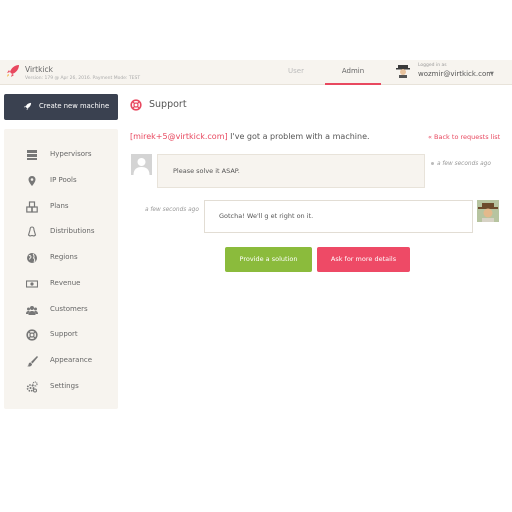 The height and width of the screenshot is (512, 512). Describe the element at coordinates (363, 259) in the screenshot. I see `ask-details-button: Ask for more details` at that location.